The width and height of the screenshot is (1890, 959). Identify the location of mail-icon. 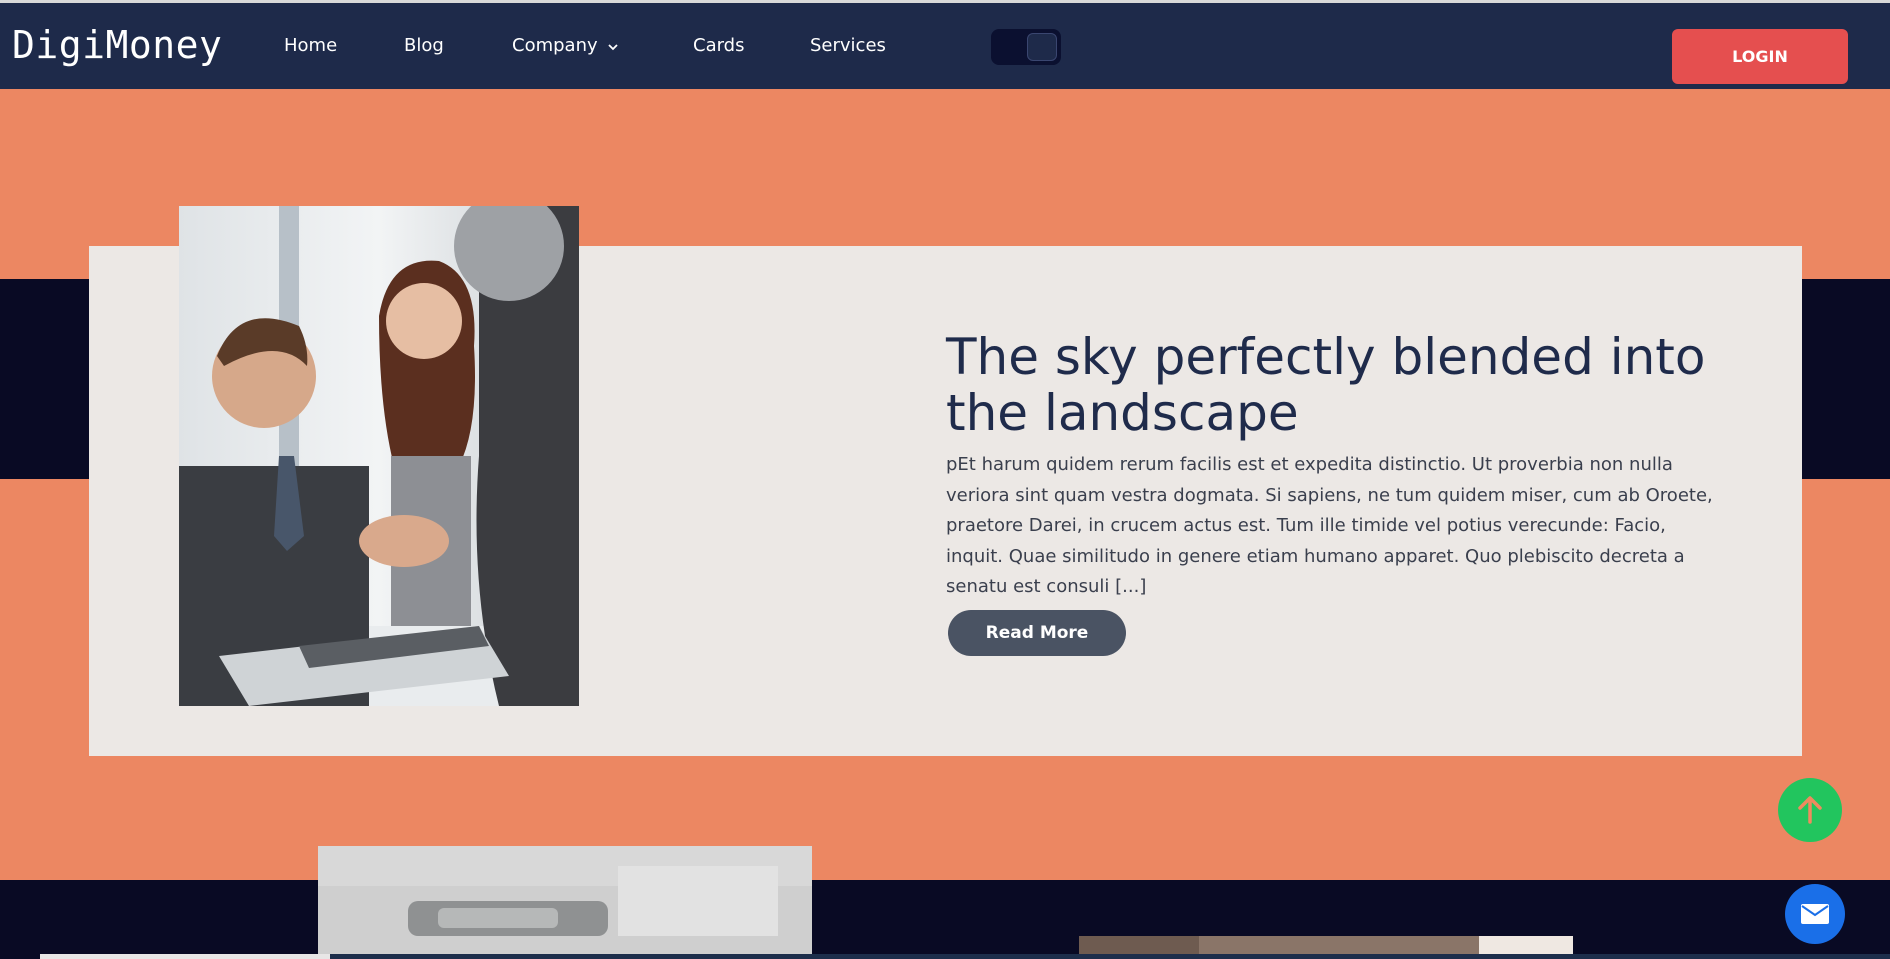
(1815, 914).